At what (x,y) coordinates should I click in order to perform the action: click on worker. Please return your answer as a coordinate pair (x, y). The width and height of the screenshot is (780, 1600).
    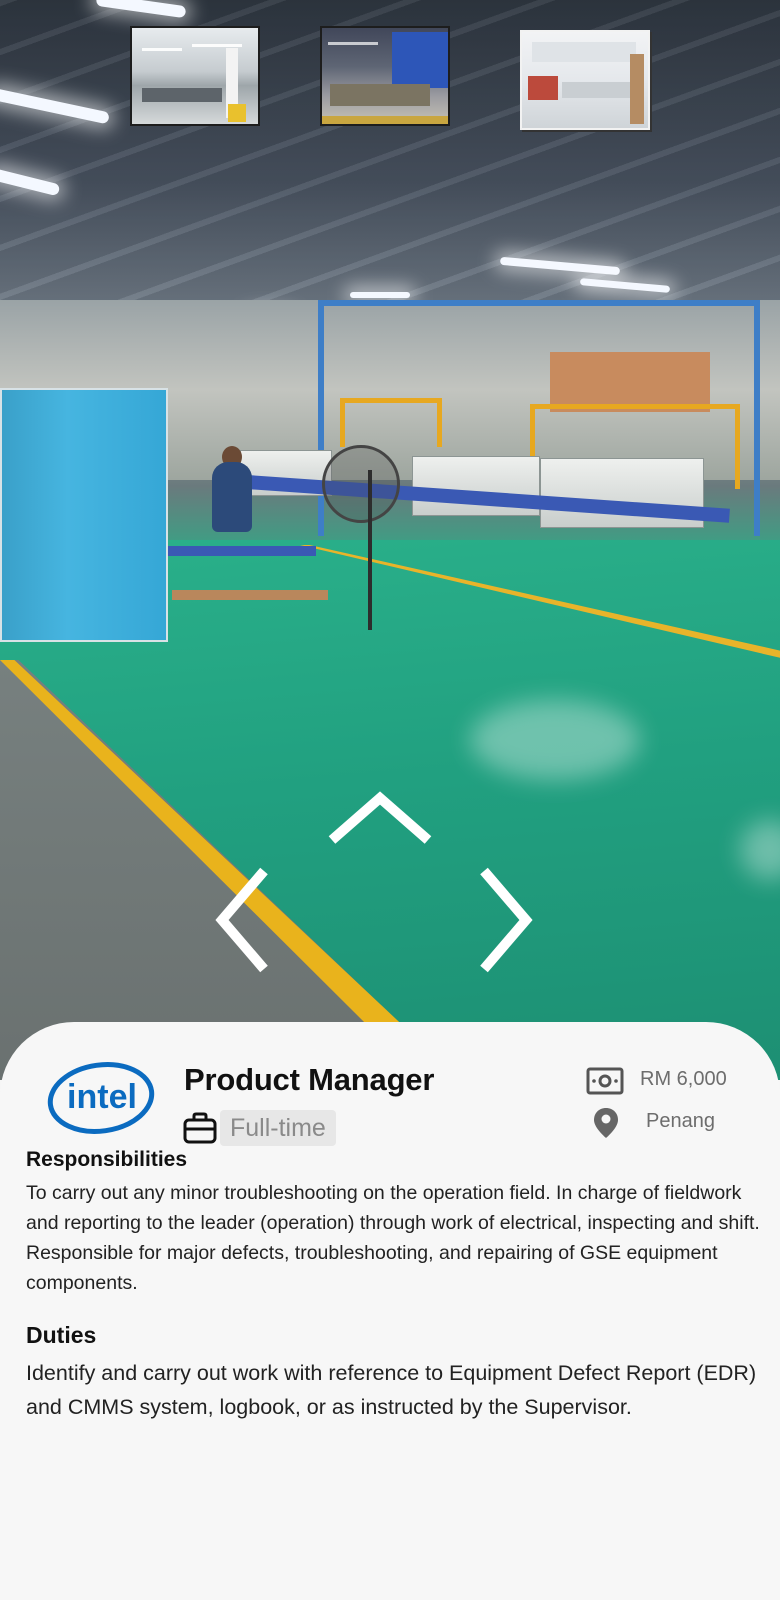
    Looking at the image, I should click on (232, 497).